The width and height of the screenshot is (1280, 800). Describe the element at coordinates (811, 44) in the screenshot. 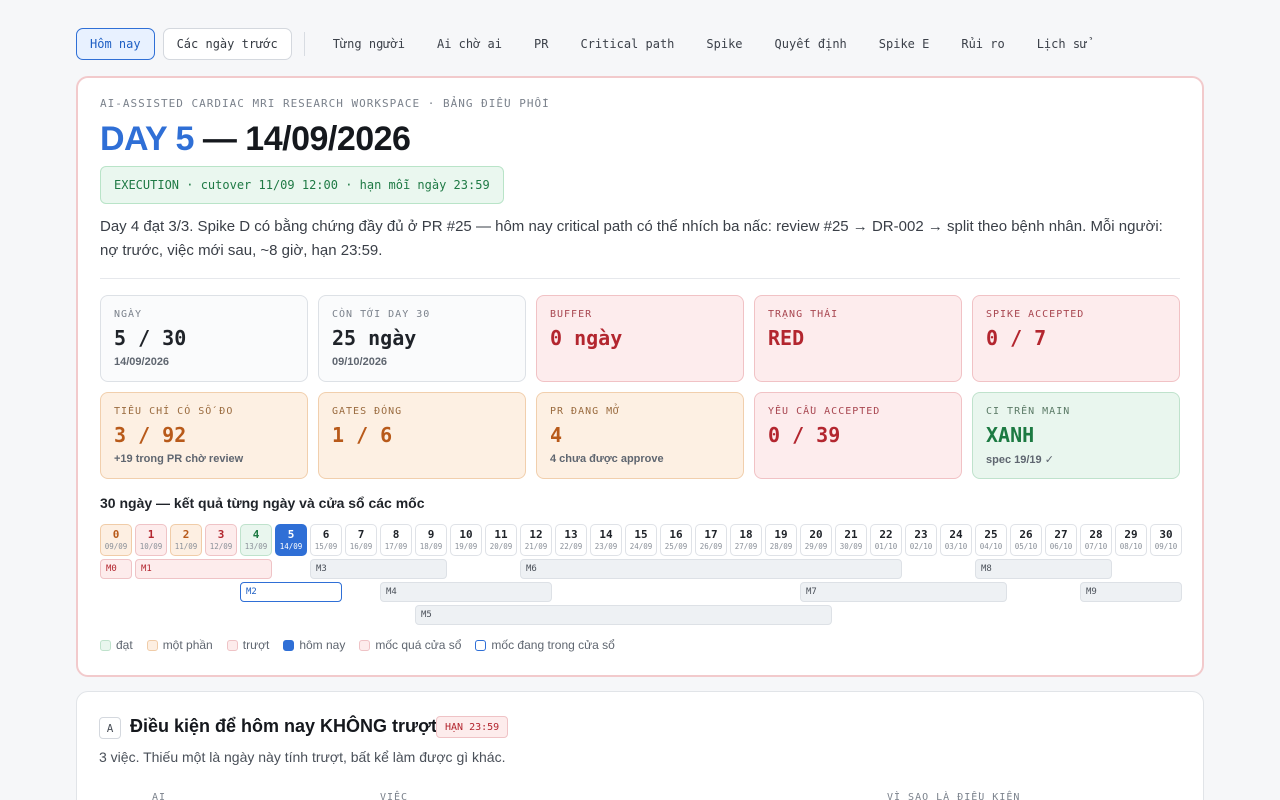

I see `nav-link-decisions: Quyết định` at that location.